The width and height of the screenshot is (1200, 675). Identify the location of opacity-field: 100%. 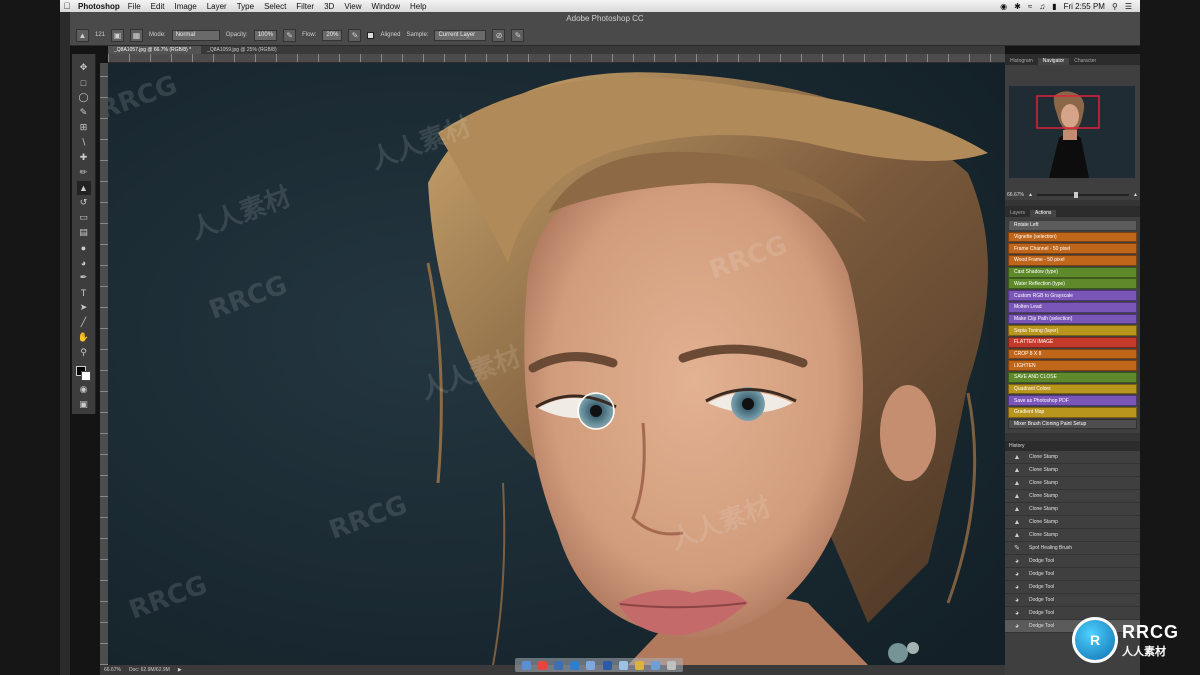
(265, 35).